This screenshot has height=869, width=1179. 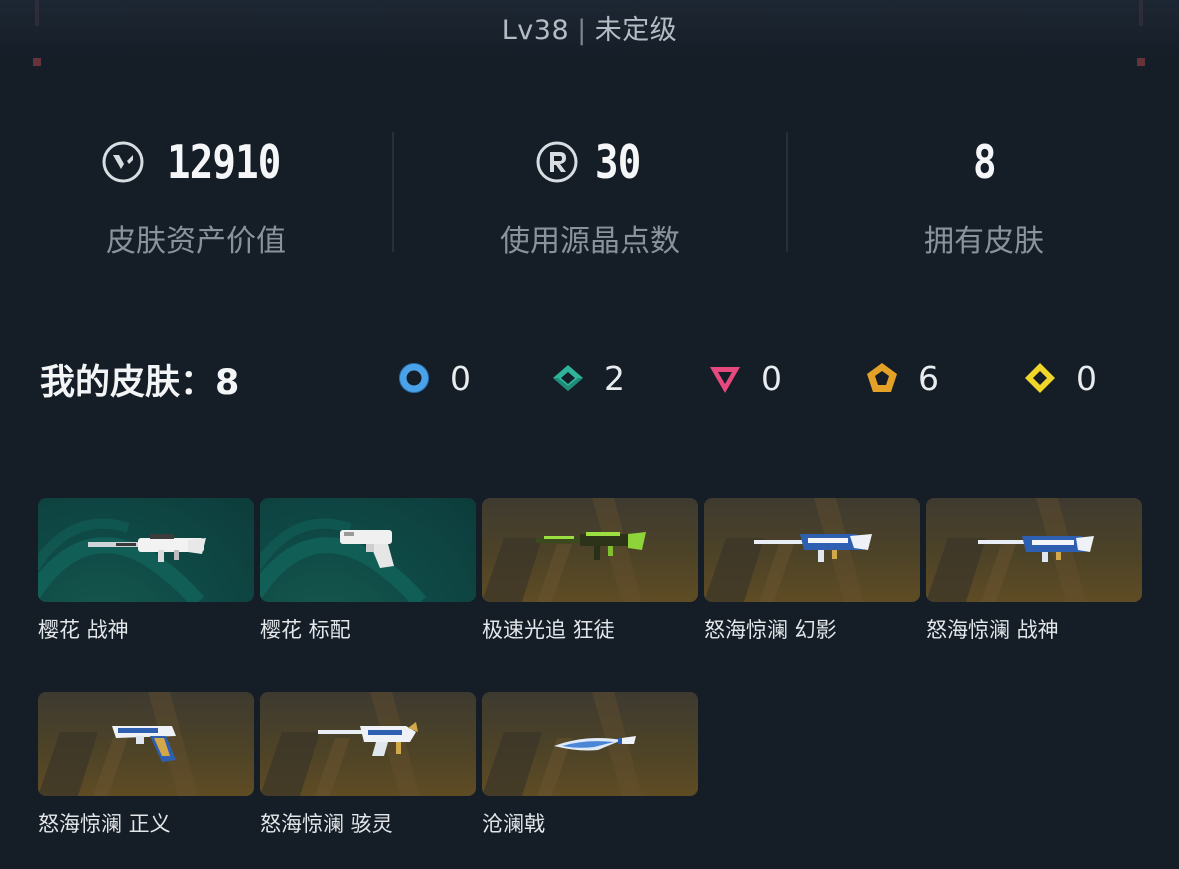 What do you see at coordinates (618, 162) in the screenshot?
I see `stat-value: 30` at bounding box center [618, 162].